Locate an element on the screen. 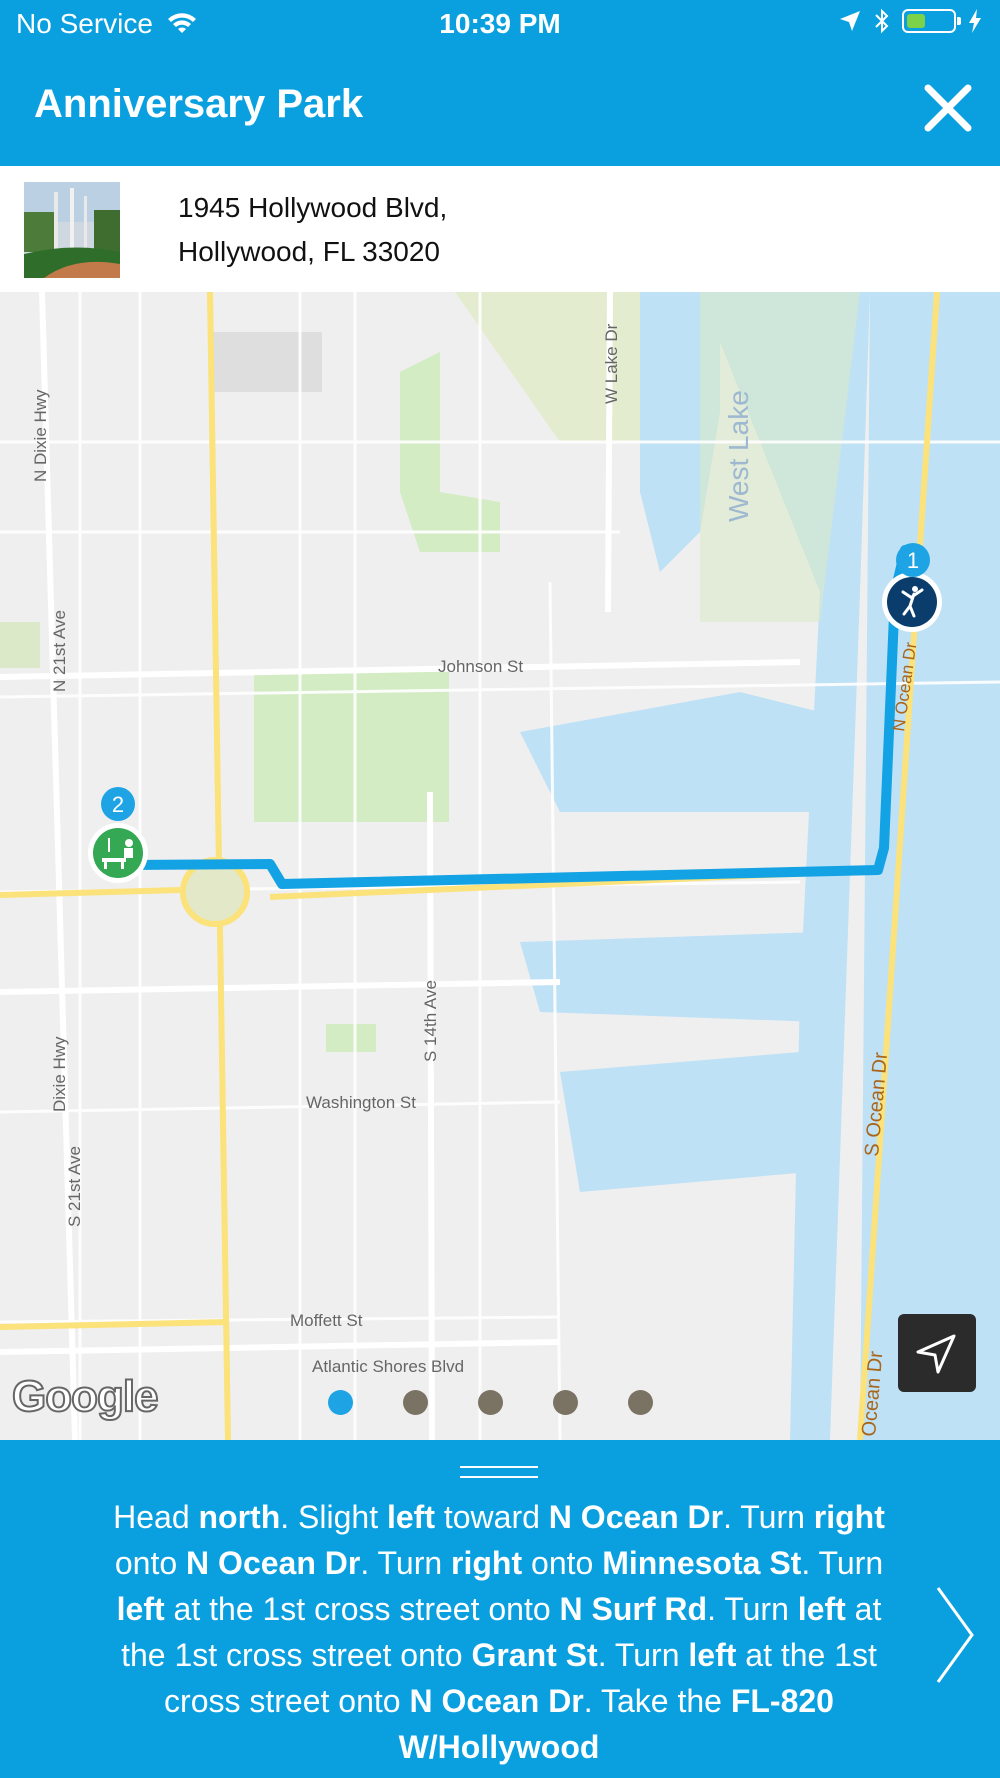  directions-segment: . Slight is located at coordinates (333, 1517).